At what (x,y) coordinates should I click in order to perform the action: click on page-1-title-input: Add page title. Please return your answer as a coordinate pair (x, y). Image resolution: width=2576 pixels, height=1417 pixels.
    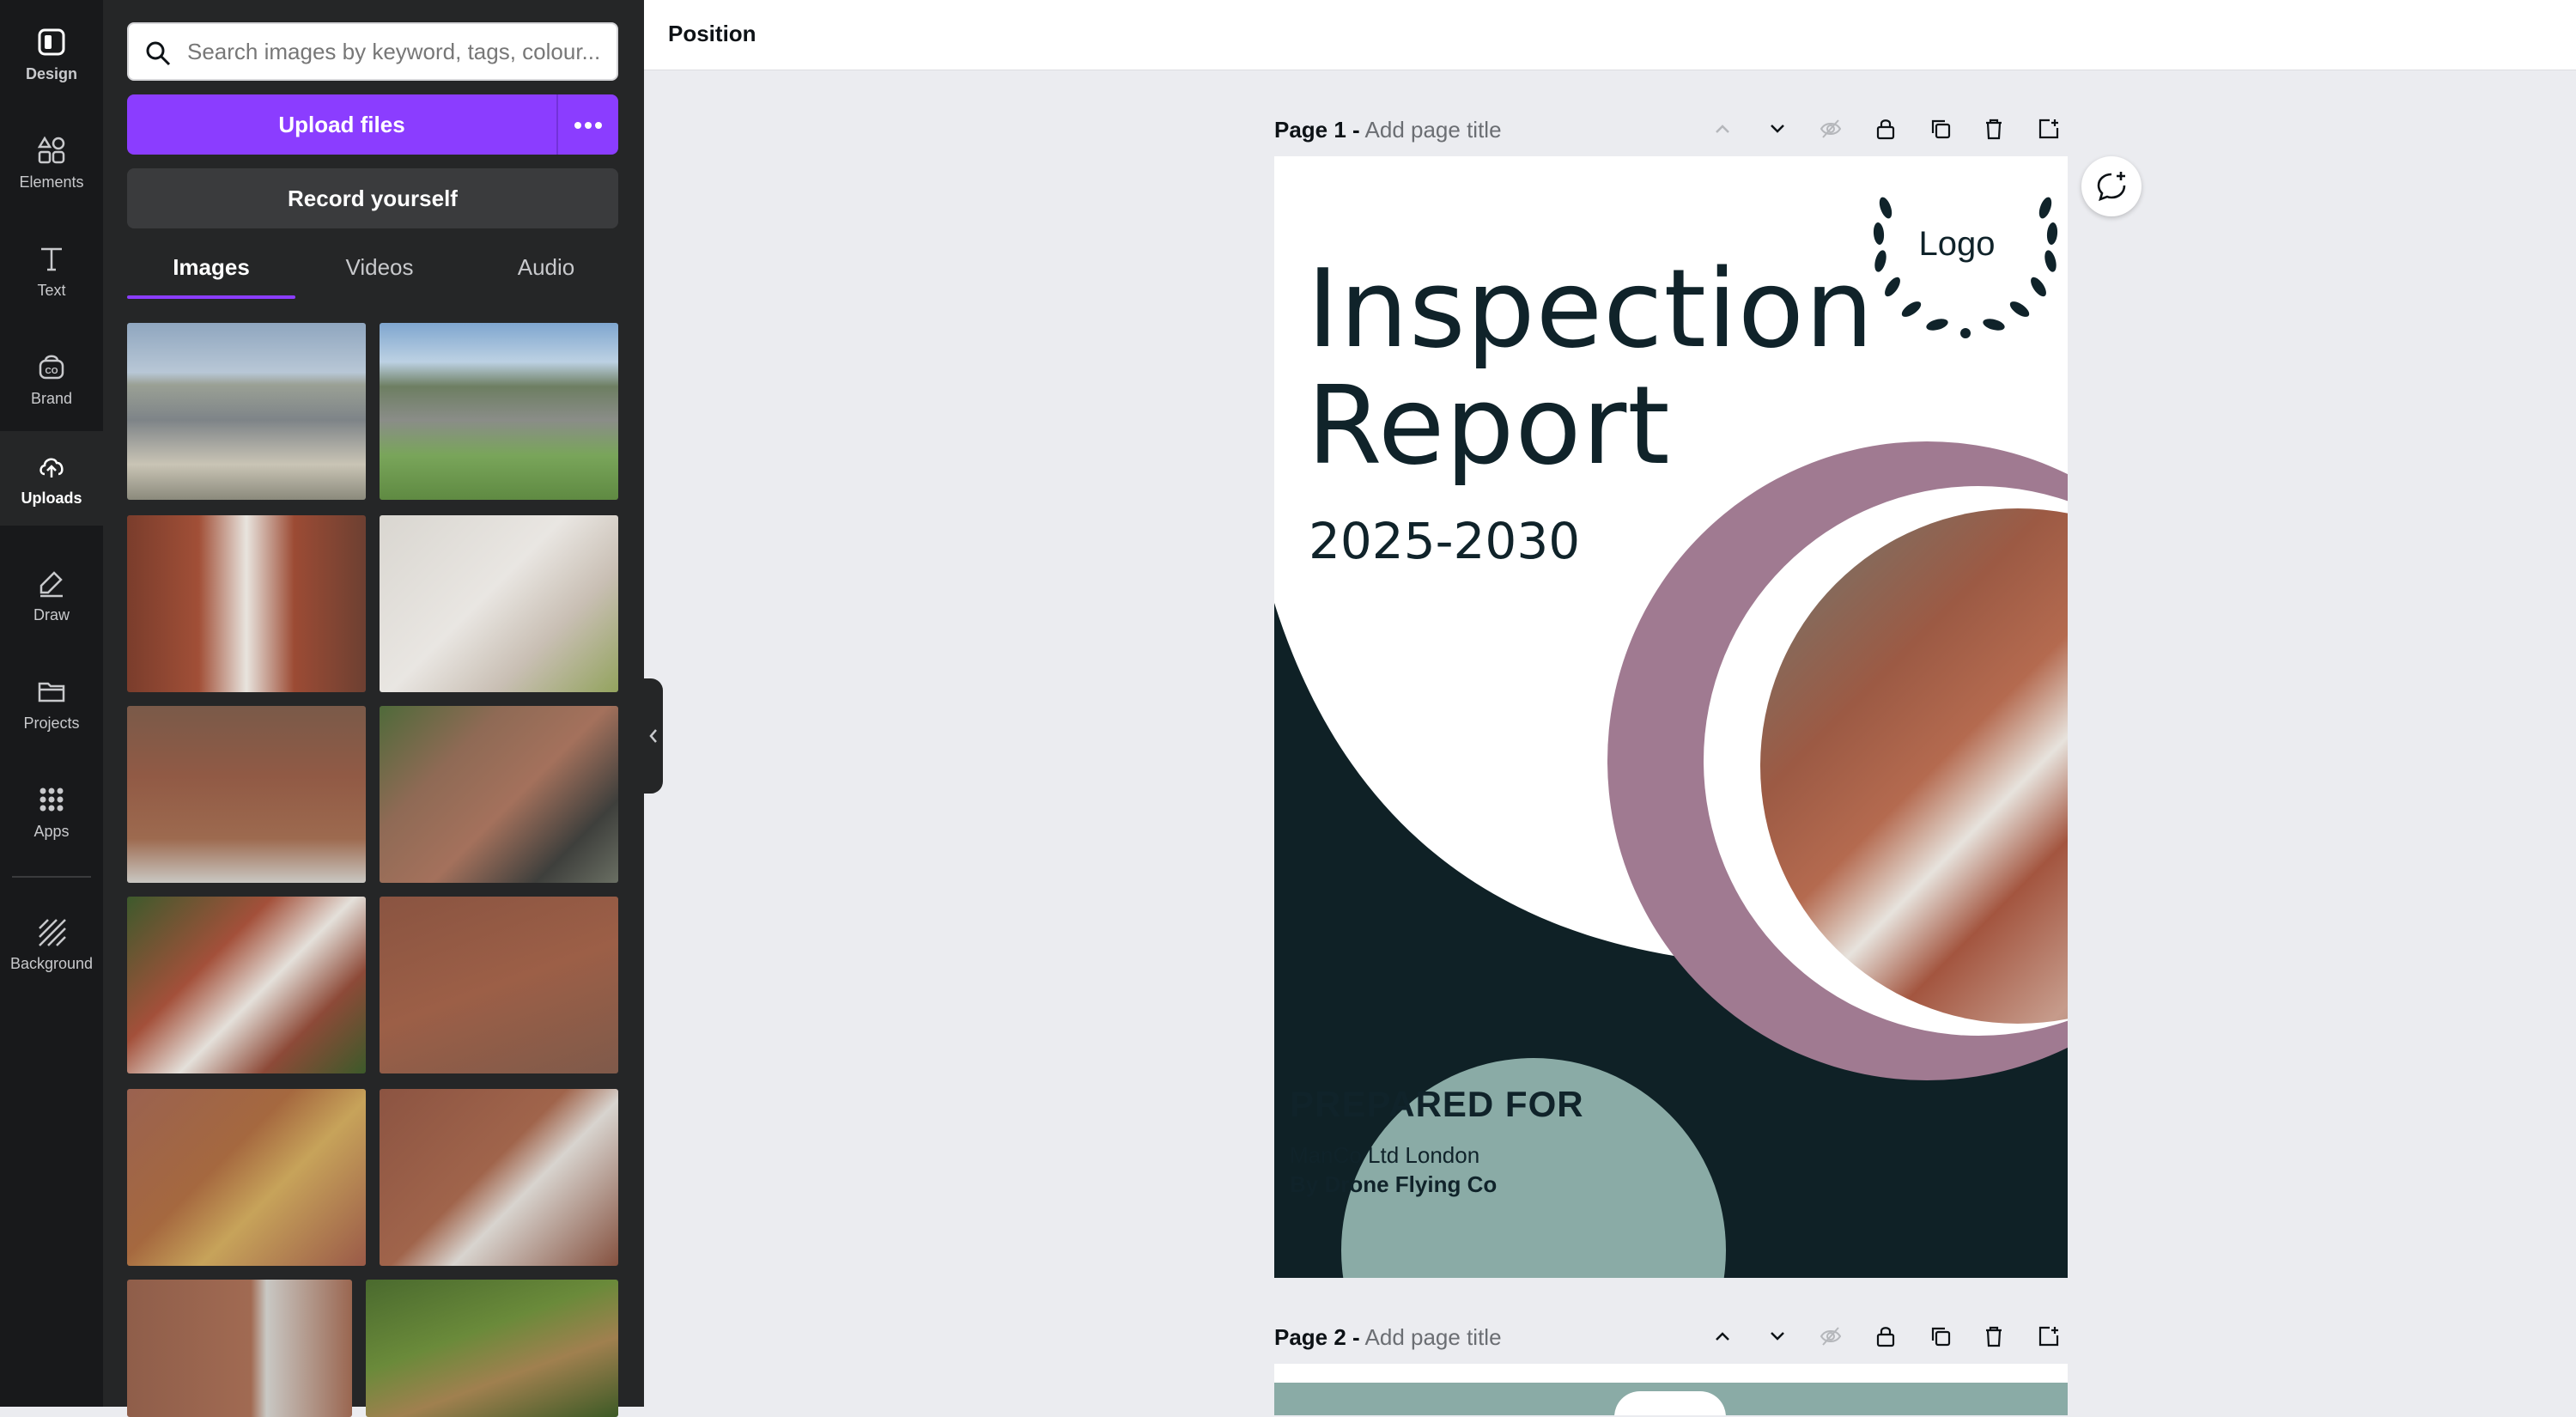
    Looking at the image, I should click on (1433, 130).